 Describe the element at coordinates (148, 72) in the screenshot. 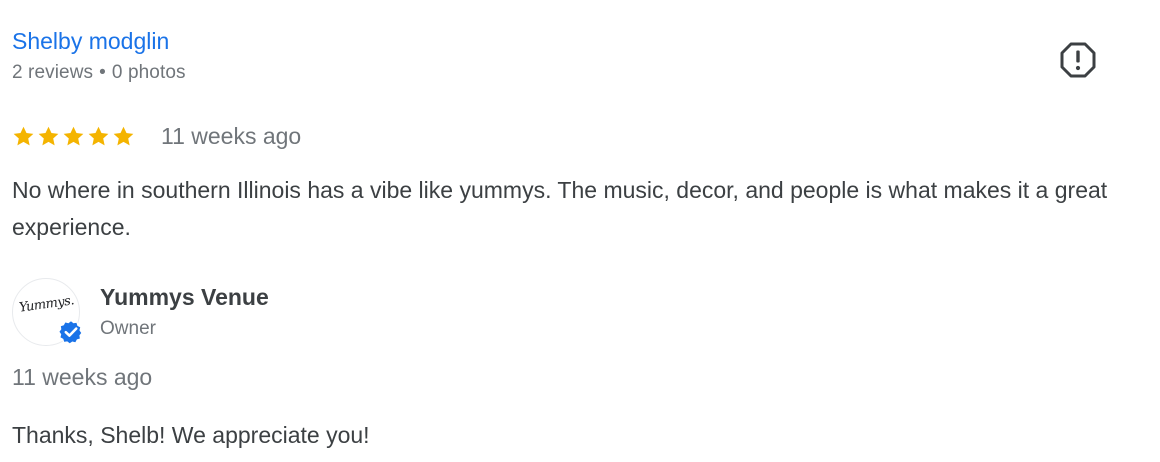

I see `photos-count: 0 photos` at that location.